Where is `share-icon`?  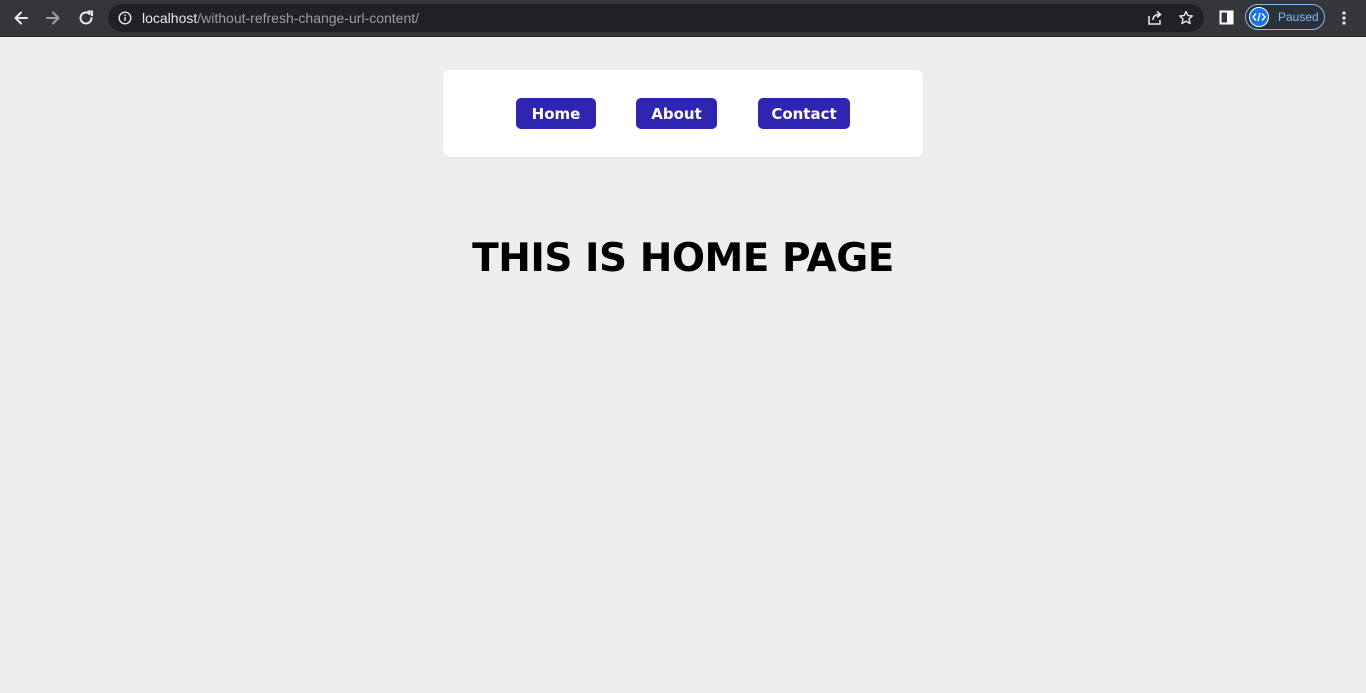 share-icon is located at coordinates (1155, 18).